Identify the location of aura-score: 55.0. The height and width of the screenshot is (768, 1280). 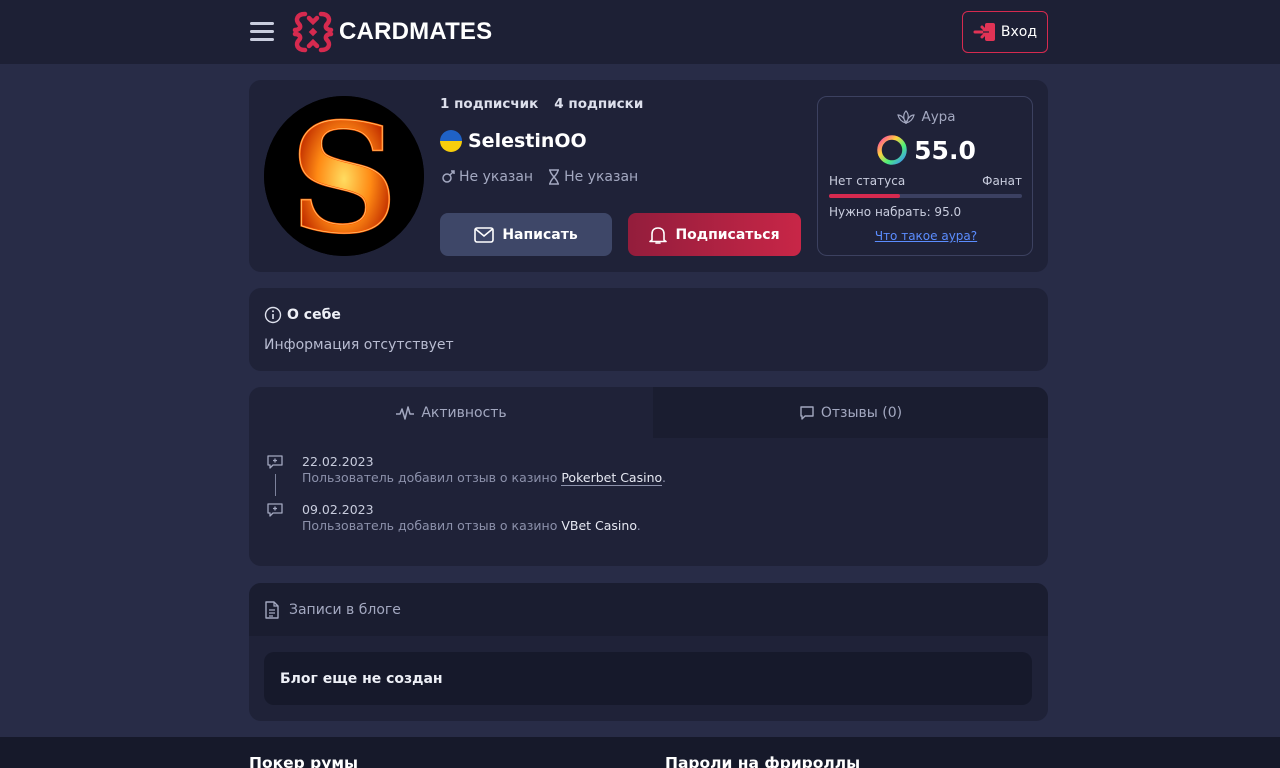
(926, 150).